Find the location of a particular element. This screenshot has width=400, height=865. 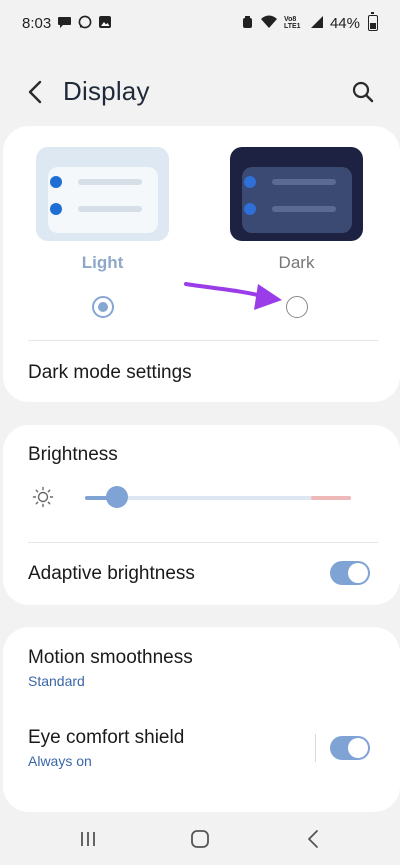

motion-smoothness-item: Motion smoothness is located at coordinates (110, 658).